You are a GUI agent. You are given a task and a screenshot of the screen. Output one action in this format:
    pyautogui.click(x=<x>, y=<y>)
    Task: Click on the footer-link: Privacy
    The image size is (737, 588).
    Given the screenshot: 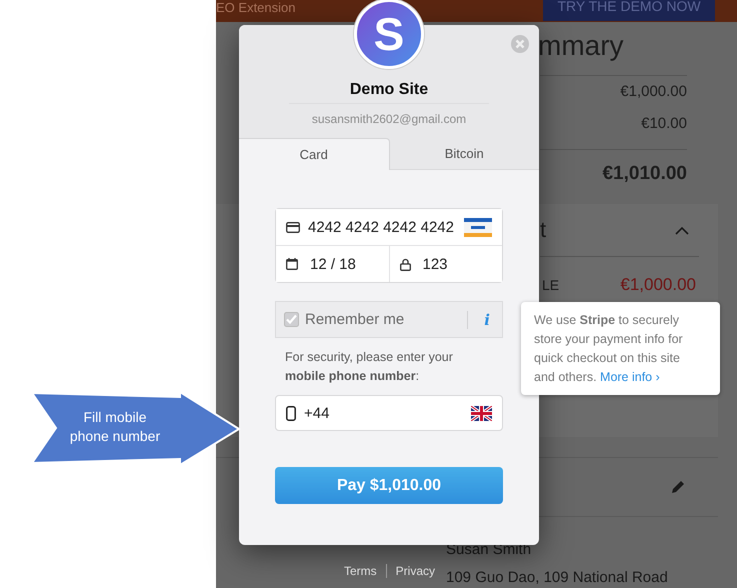 What is the action you would take?
    pyautogui.click(x=415, y=571)
    